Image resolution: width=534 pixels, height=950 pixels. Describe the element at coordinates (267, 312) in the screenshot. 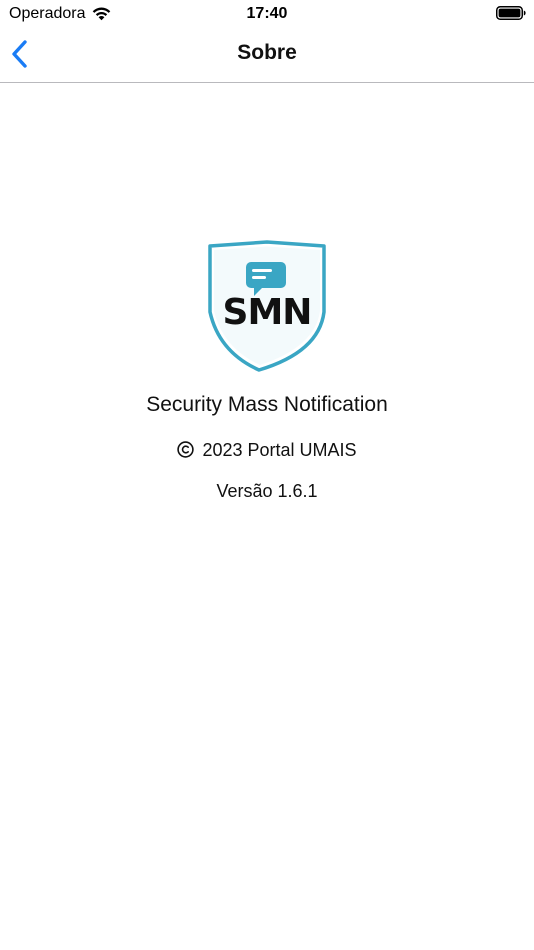

I see `svg-text: SMN` at that location.